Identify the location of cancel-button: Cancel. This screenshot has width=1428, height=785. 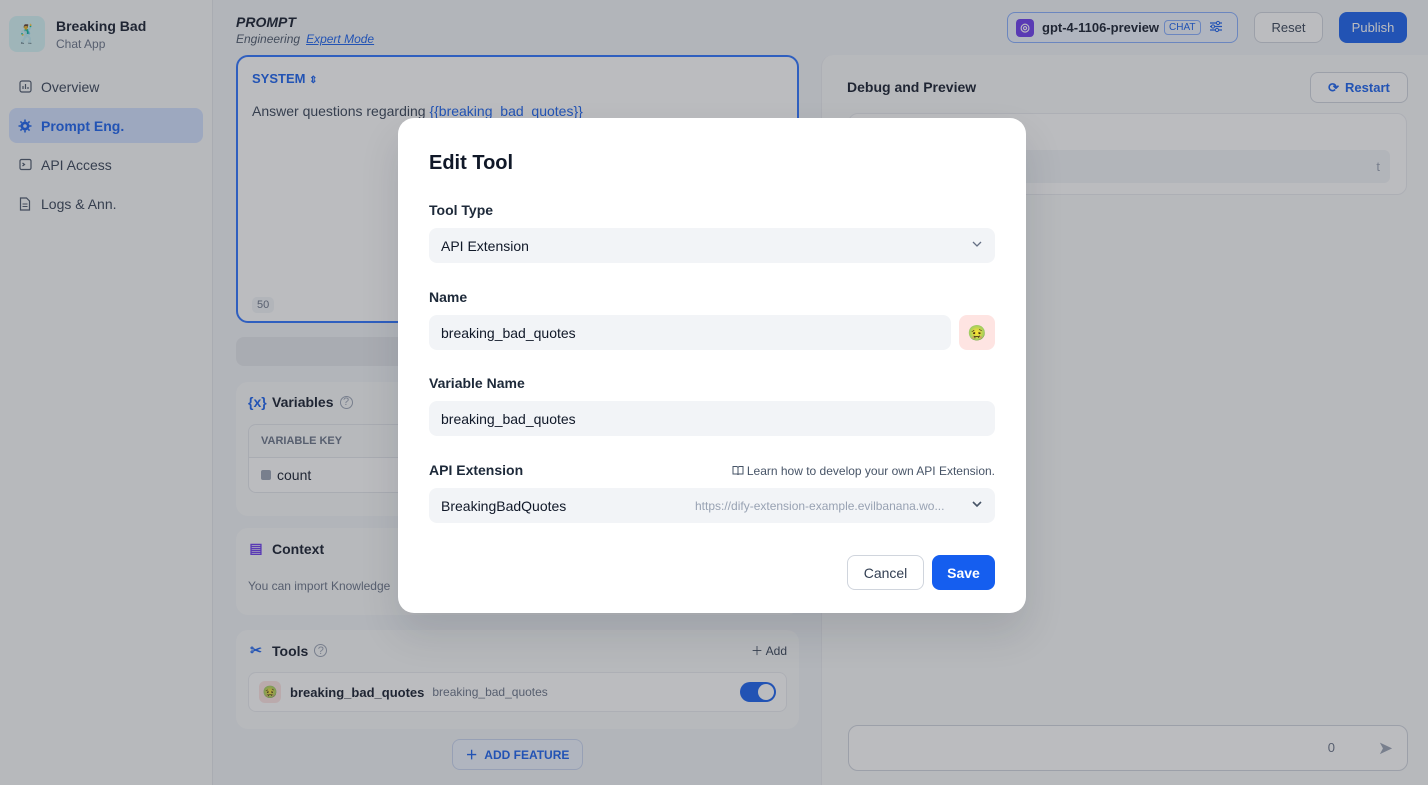
(885, 572).